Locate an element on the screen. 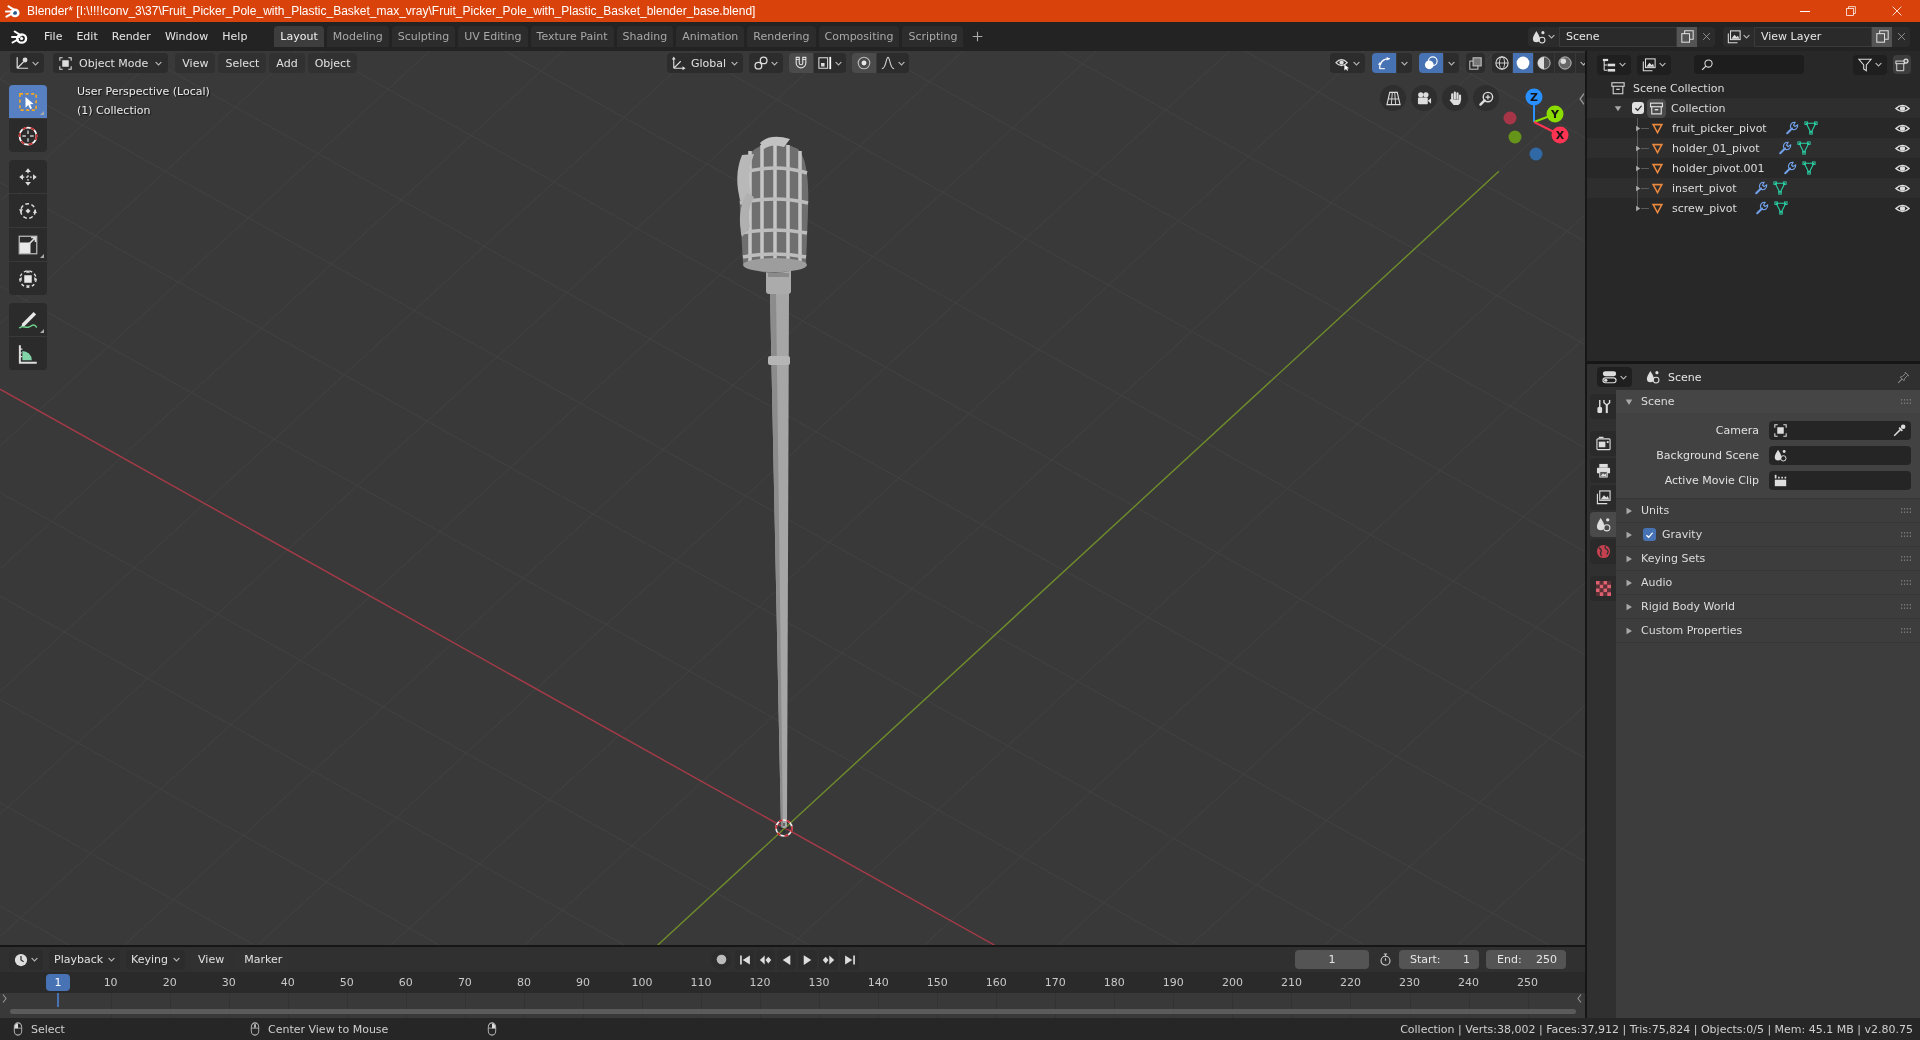 Image resolution: width=1920 pixels, height=1040 pixels. menu-button: View is located at coordinates (195, 63).